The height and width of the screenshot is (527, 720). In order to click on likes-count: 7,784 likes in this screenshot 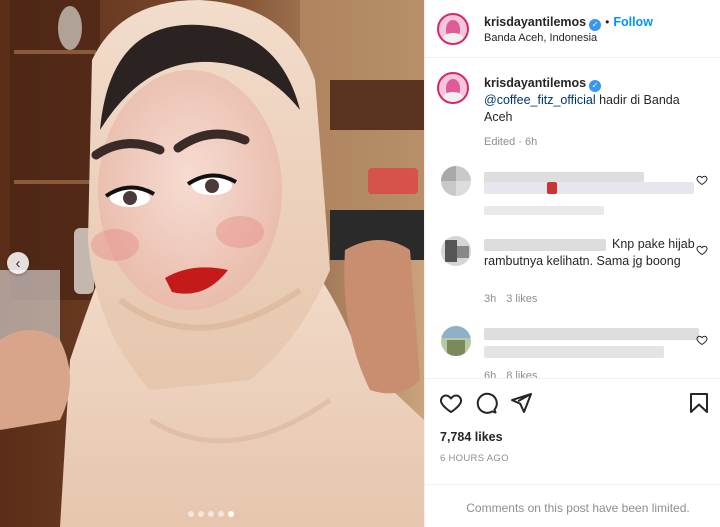, I will do `click(471, 437)`.